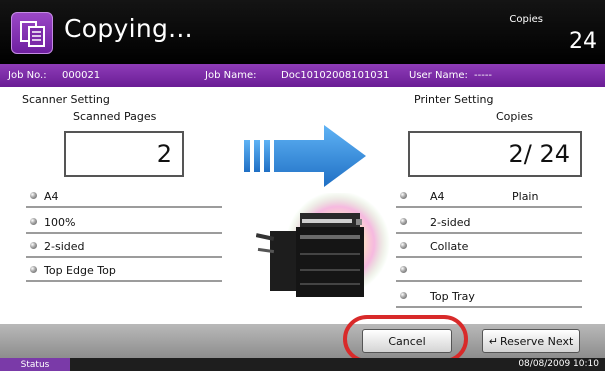  I want to click on cancel-highlight-ring, so click(405, 339).